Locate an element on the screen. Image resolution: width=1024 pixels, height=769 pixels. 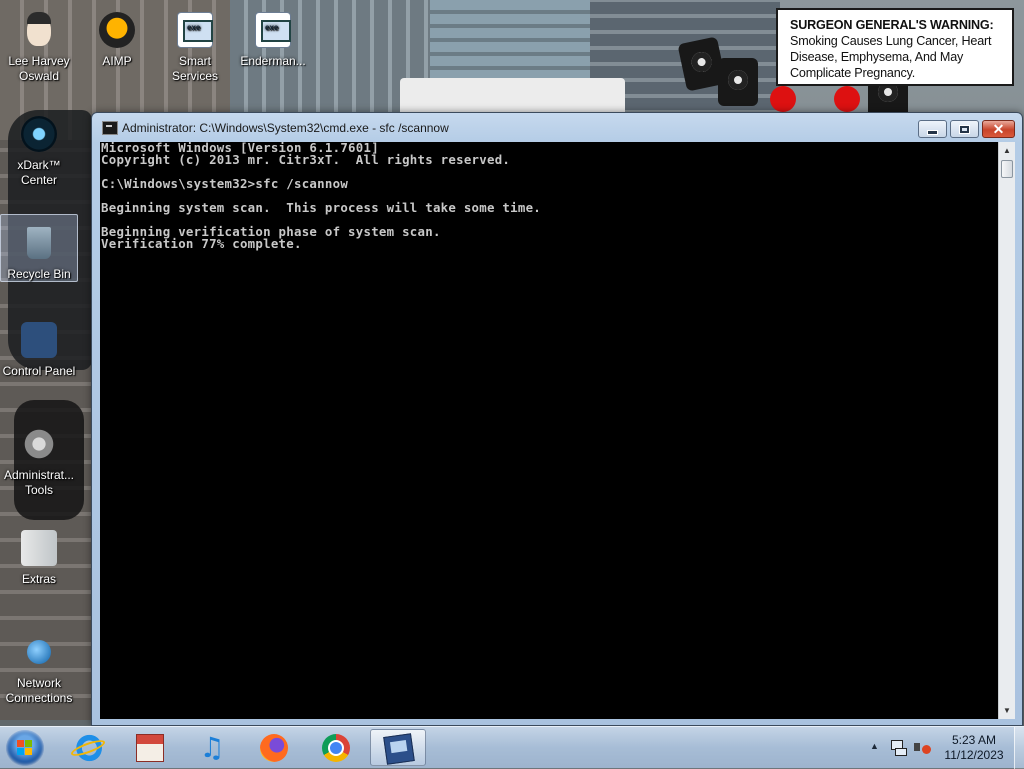
desktop-icon-label: Control Panel is located at coordinates (39, 371).